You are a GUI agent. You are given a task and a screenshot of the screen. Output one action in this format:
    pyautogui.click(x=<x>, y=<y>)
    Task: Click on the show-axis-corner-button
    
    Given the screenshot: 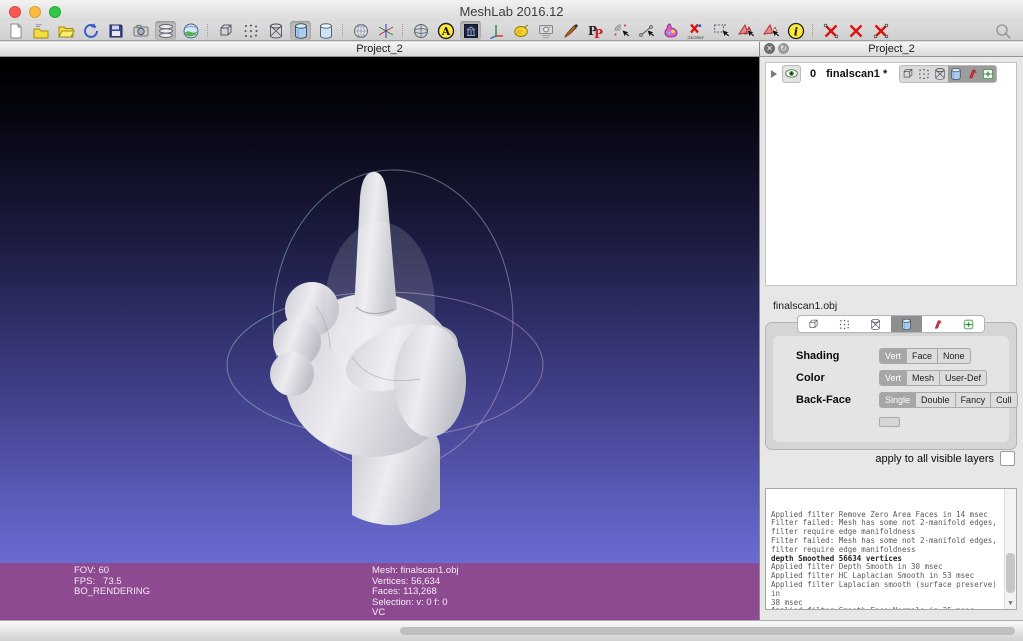 What is the action you would take?
    pyautogui.click(x=495, y=30)
    